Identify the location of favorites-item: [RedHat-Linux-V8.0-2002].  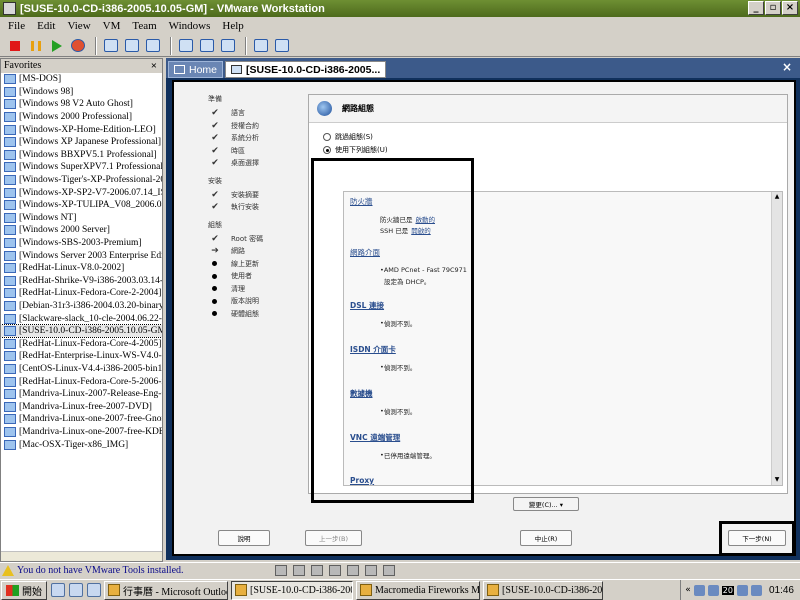
(81, 268).